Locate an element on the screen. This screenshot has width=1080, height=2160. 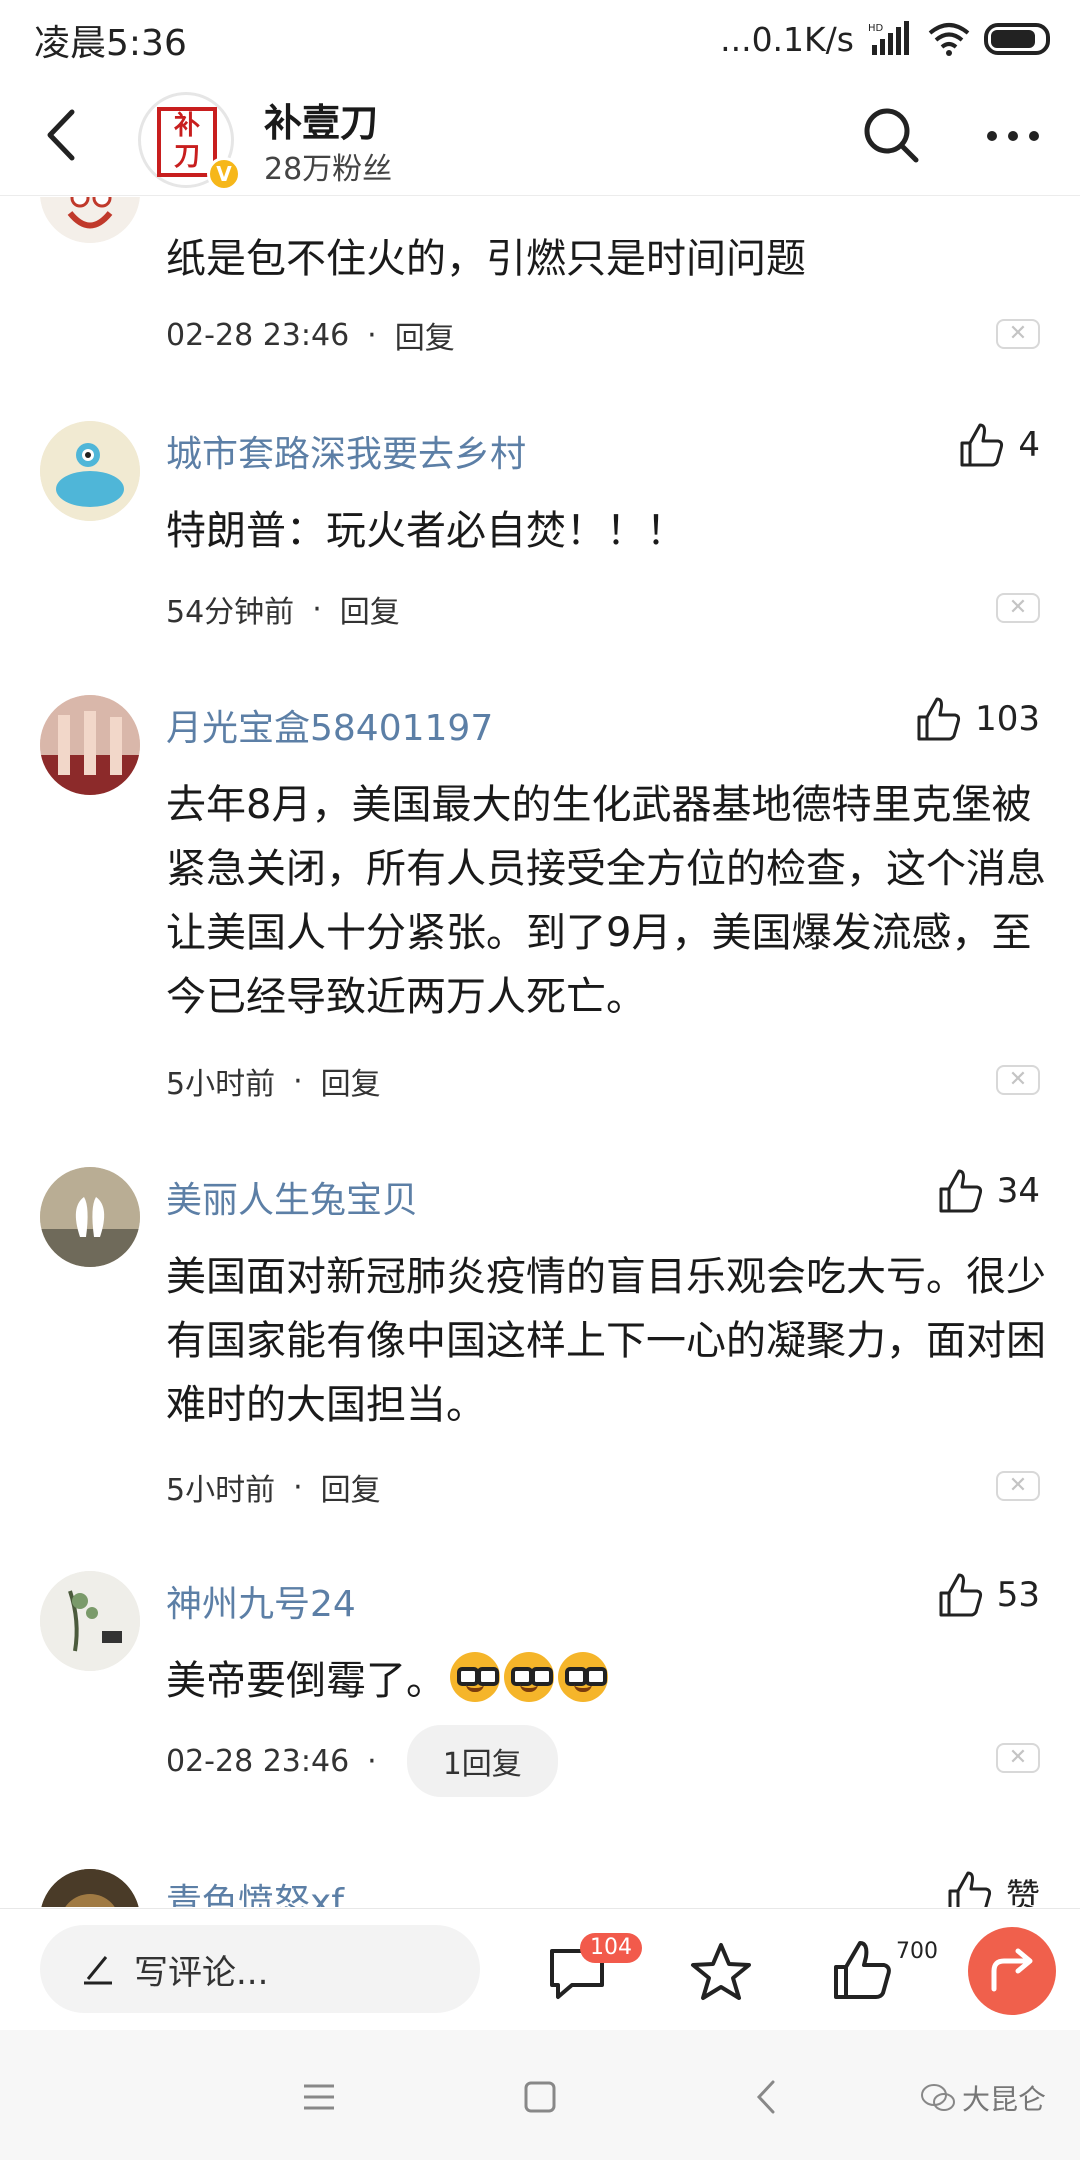
hd-label: HD is located at coordinates (876, 28).